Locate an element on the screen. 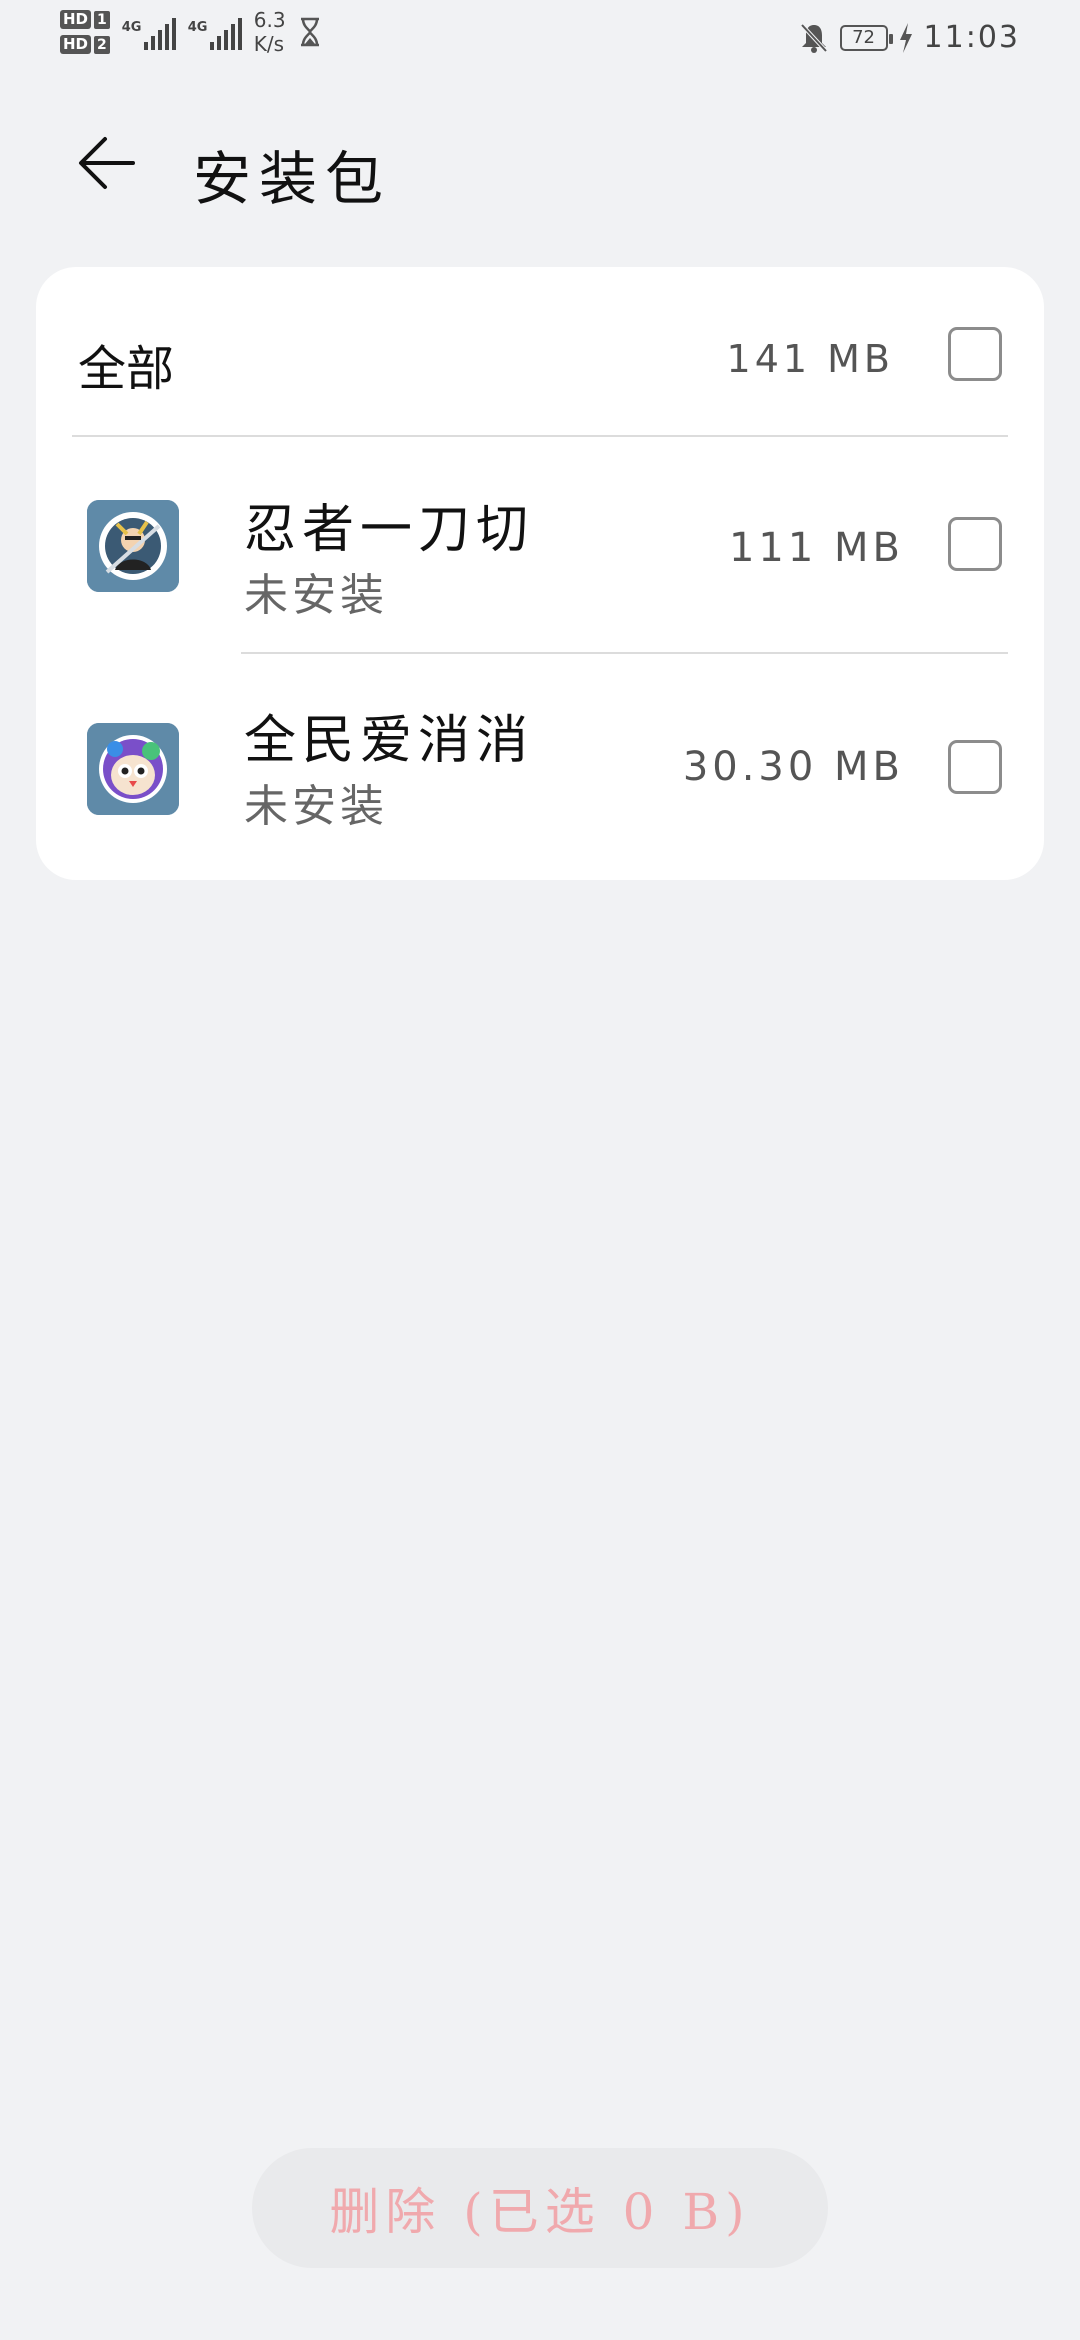  hourglass-icon is located at coordinates (309, 32).